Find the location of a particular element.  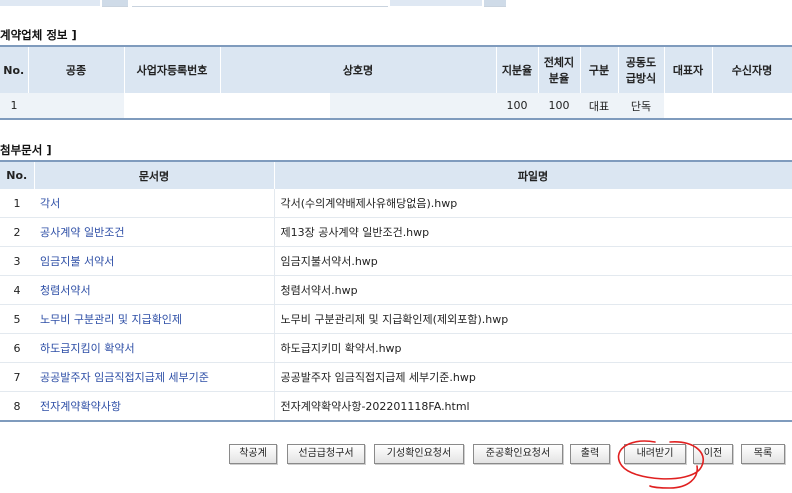

action-button-bar: 착공계 선금급청구서 기성확인요청서 준공확인요청서 출력 내려받기 이전 목록 is located at coordinates (396, 456).